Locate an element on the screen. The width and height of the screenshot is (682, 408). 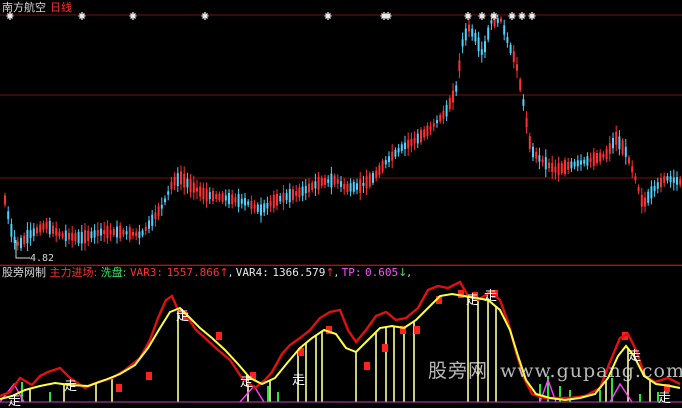
period-label: 日线 is located at coordinates (61, 7).